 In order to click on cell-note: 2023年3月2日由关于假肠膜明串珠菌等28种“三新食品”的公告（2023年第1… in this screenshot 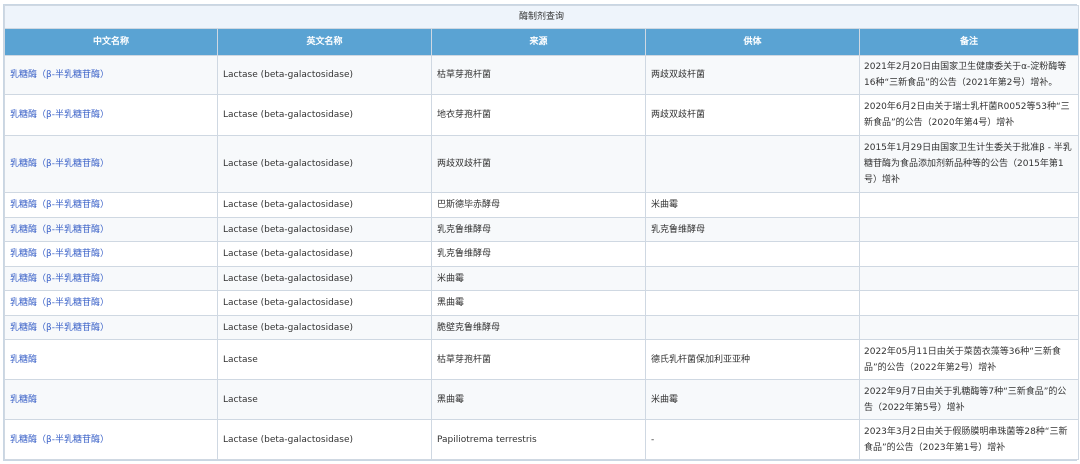, I will do `click(969, 439)`.